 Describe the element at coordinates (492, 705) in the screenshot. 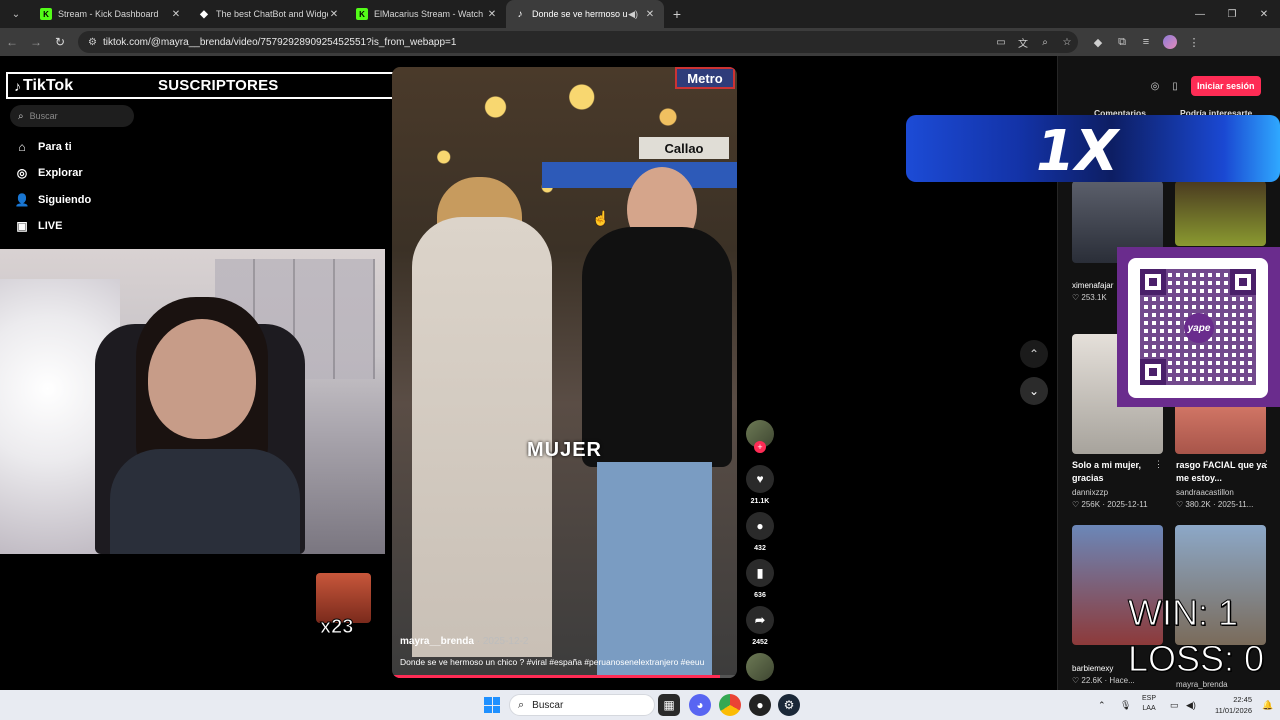

I see `windows-start-icon` at that location.